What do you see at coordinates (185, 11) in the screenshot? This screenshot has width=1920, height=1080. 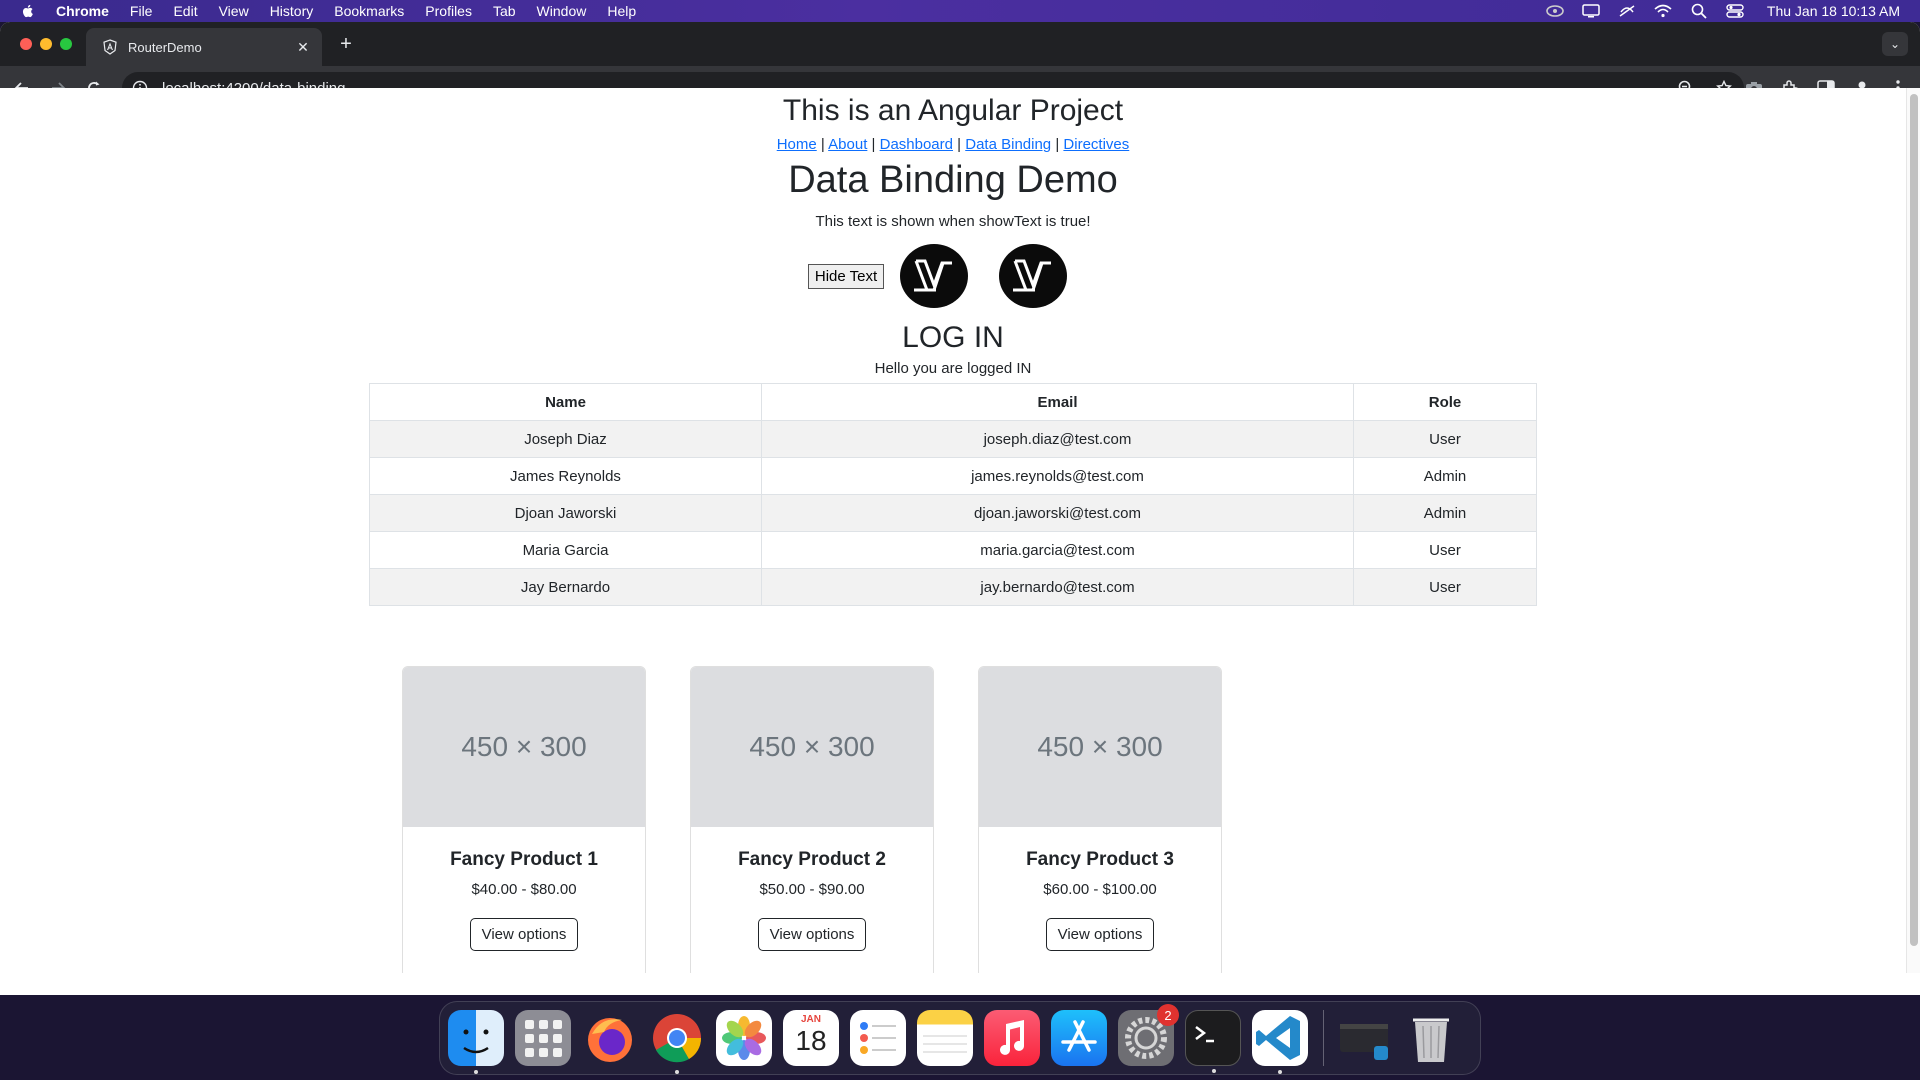 I see `menu-edit: Edit` at bounding box center [185, 11].